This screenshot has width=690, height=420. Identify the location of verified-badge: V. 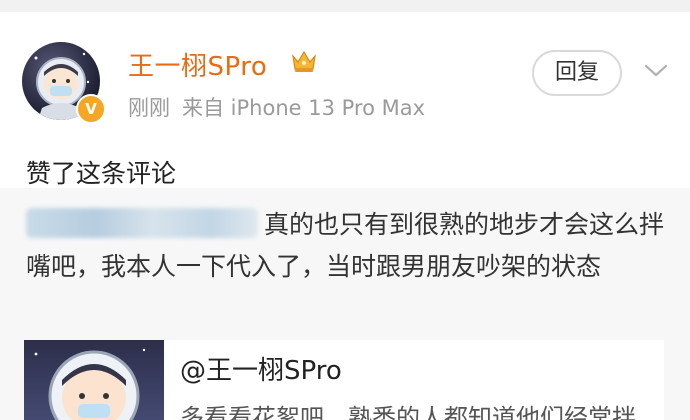
(91, 109).